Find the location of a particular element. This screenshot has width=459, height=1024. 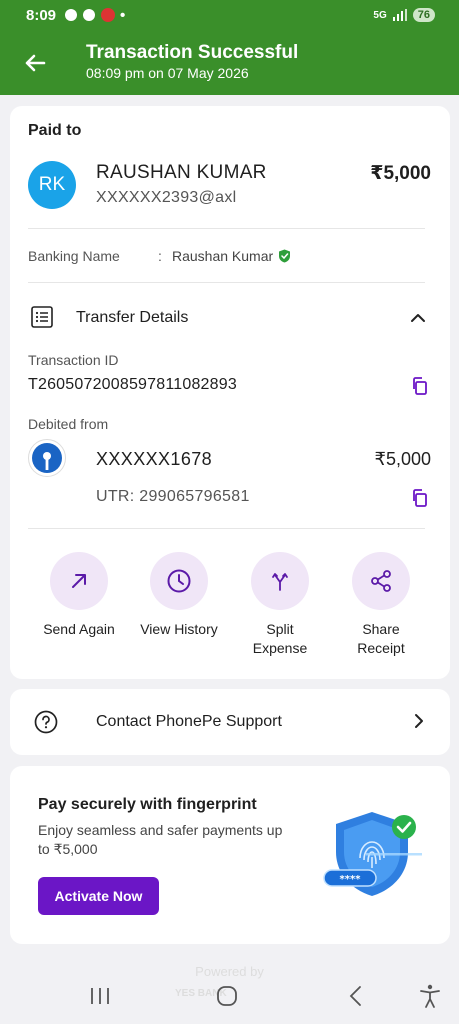

split-expense-button: Split Expense is located at coordinates (280, 605).